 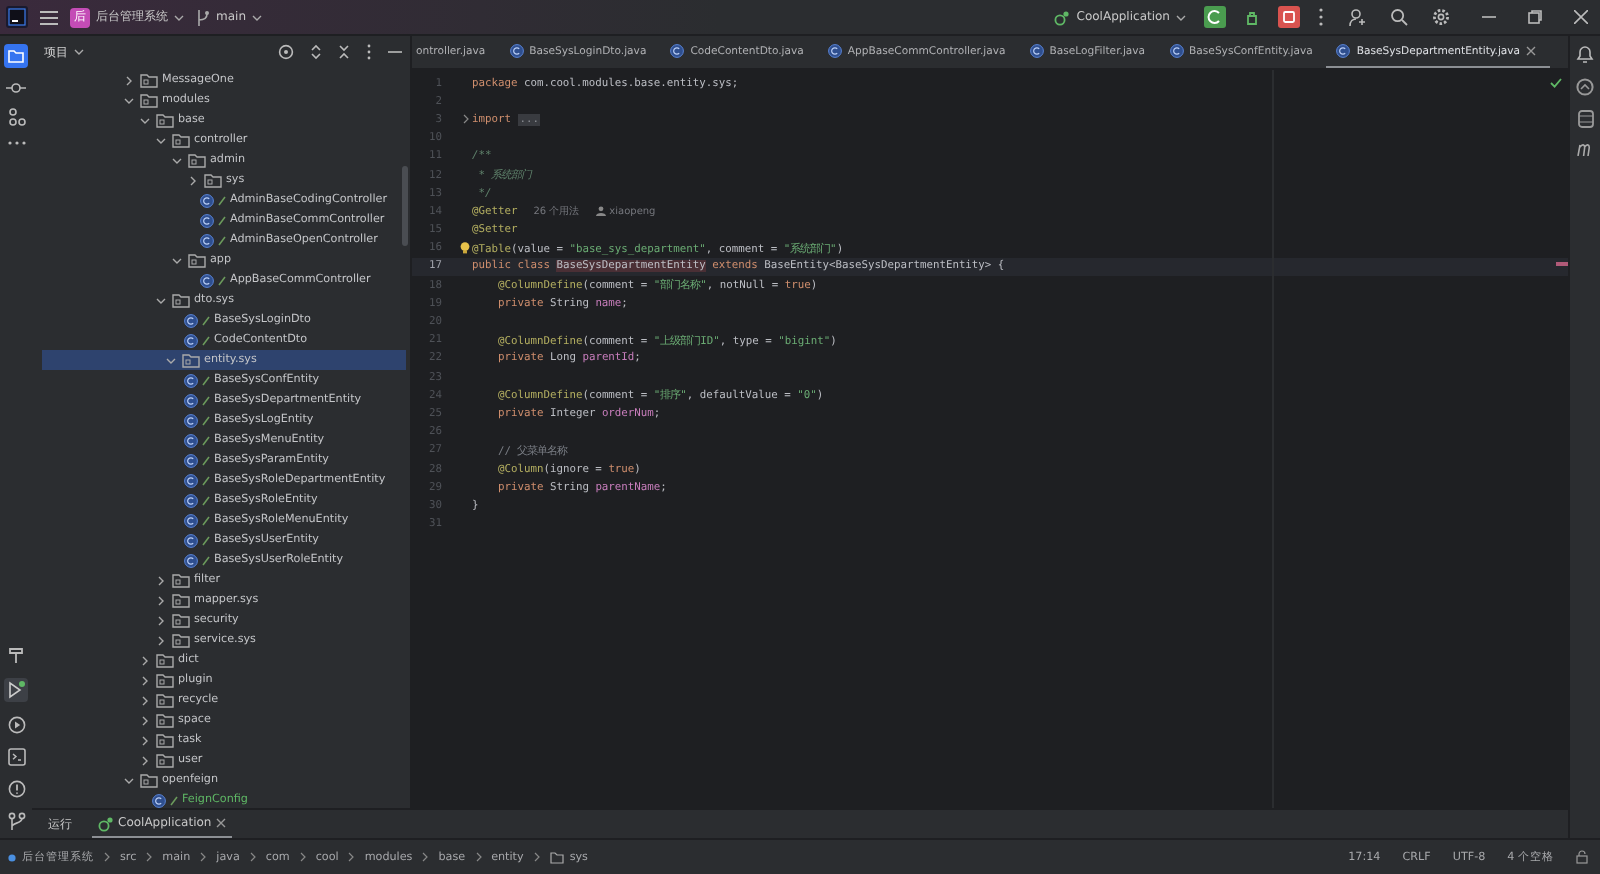 I want to click on app-run-icon, so click(x=106, y=823).